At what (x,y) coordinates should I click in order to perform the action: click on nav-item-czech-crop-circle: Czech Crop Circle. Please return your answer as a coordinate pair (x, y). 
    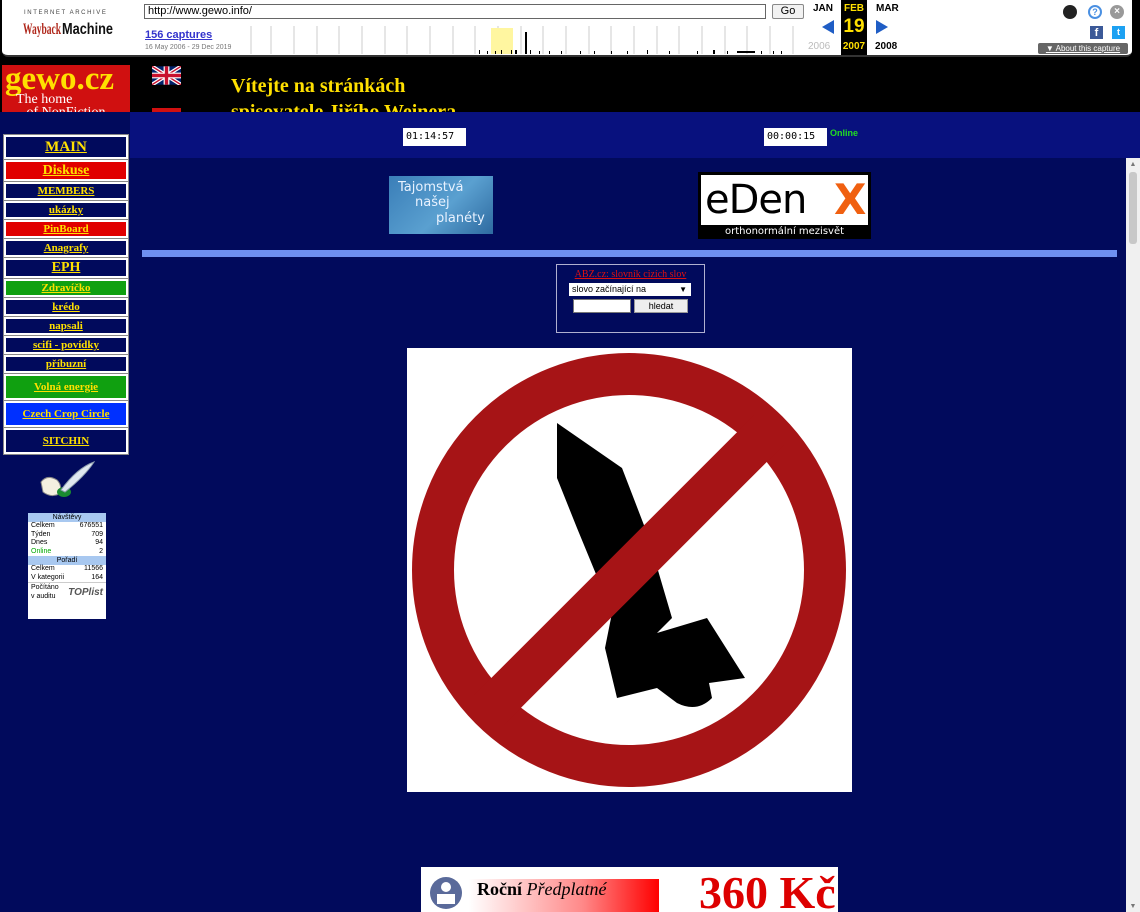
    Looking at the image, I should click on (66, 414).